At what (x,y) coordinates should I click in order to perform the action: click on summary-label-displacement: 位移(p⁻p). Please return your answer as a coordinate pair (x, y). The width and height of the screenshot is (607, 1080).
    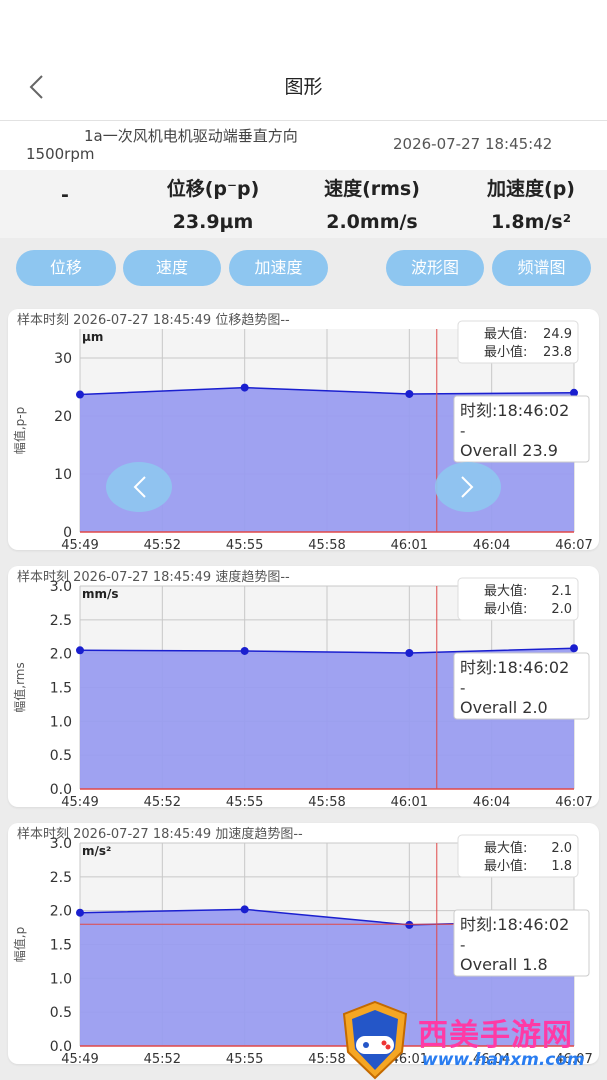
    Looking at the image, I should click on (213, 189).